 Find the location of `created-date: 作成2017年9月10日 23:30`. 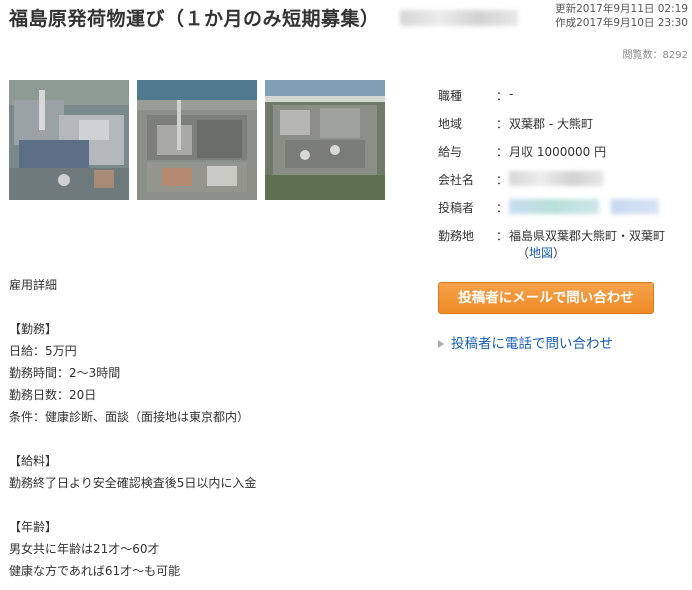

created-date: 作成2017年9月10日 23:30 is located at coordinates (621, 23).